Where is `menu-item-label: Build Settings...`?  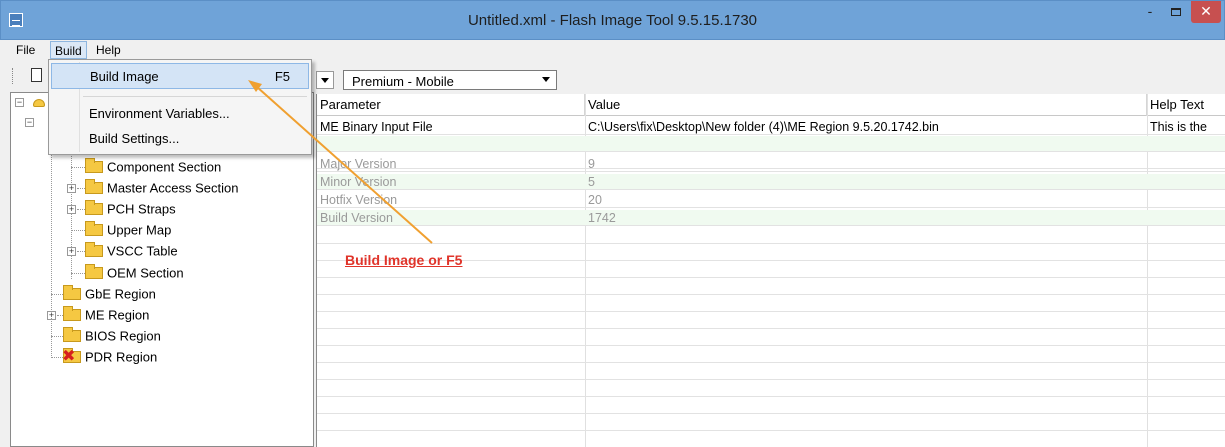
menu-item-label: Build Settings... is located at coordinates (134, 138).